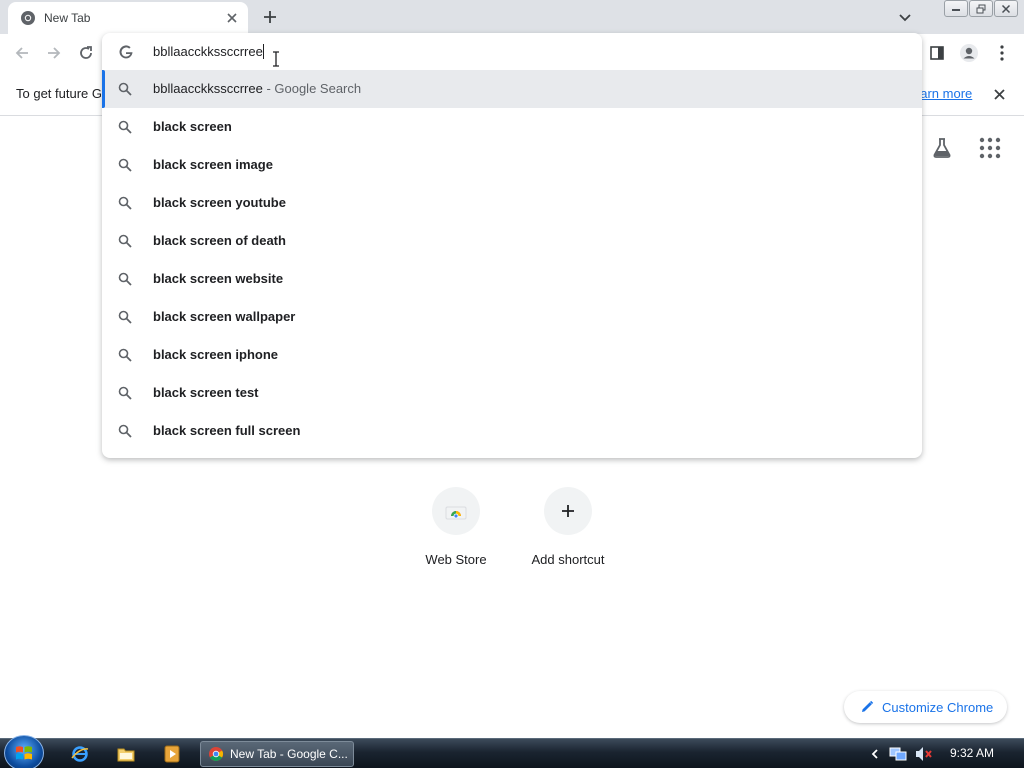 This screenshot has width=1024, height=768. I want to click on profile-button, so click(969, 53).